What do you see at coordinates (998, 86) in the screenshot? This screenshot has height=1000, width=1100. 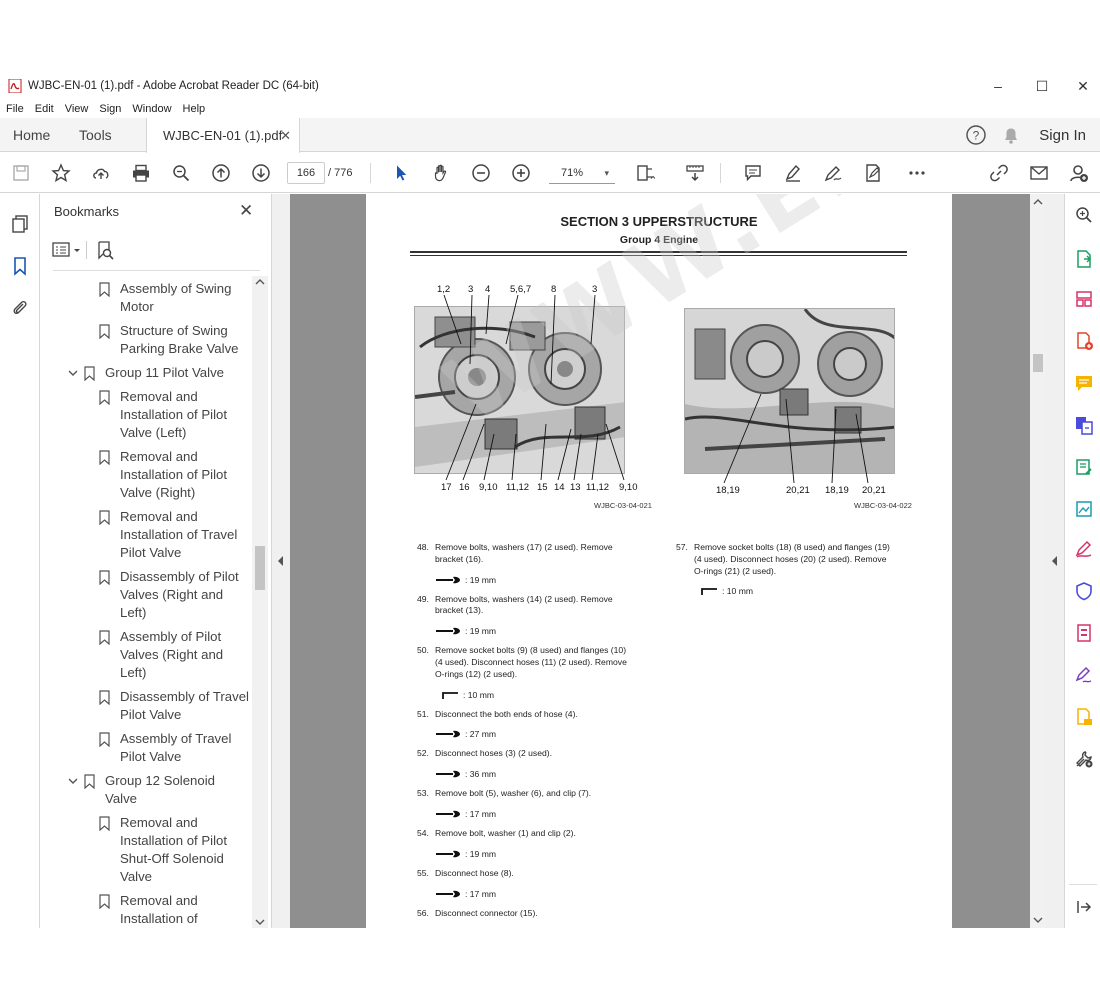 I see `minimize-button: –` at bounding box center [998, 86].